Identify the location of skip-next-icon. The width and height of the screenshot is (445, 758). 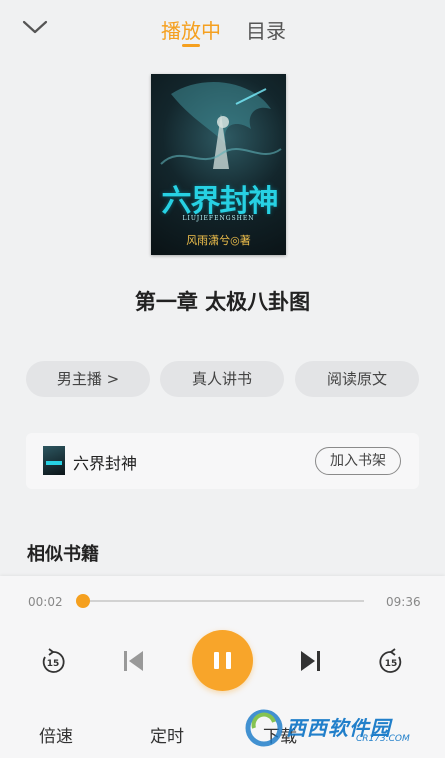
(310, 661).